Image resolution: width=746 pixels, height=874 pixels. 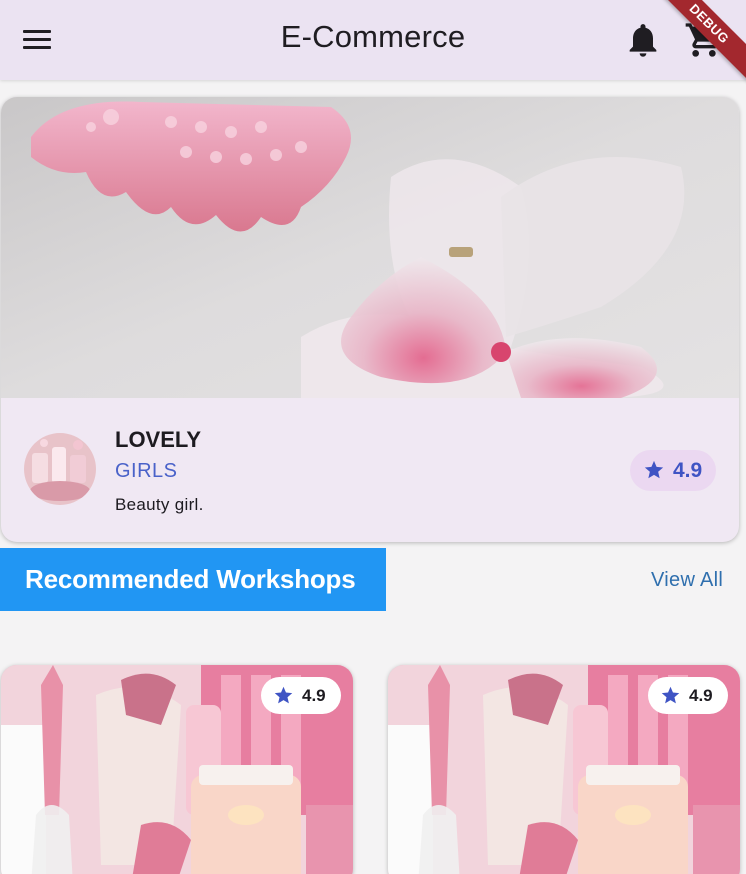 What do you see at coordinates (159, 504) in the screenshot?
I see `featured-description: Beauty girl.` at bounding box center [159, 504].